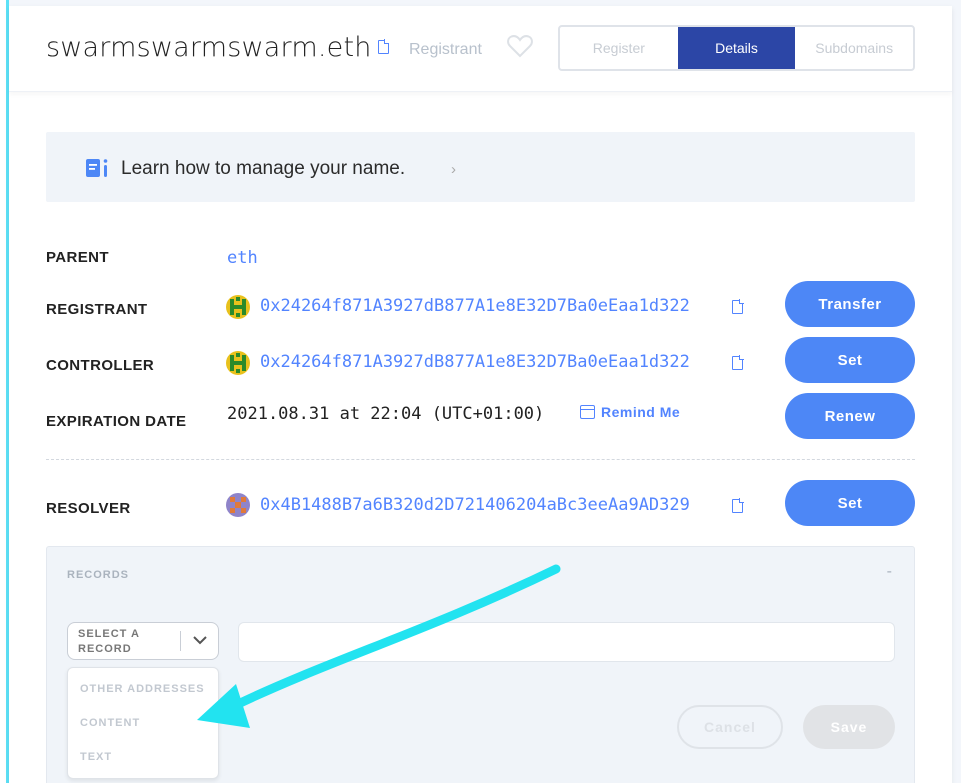  What do you see at coordinates (238, 505) in the screenshot?
I see `resolver-avatar` at bounding box center [238, 505].